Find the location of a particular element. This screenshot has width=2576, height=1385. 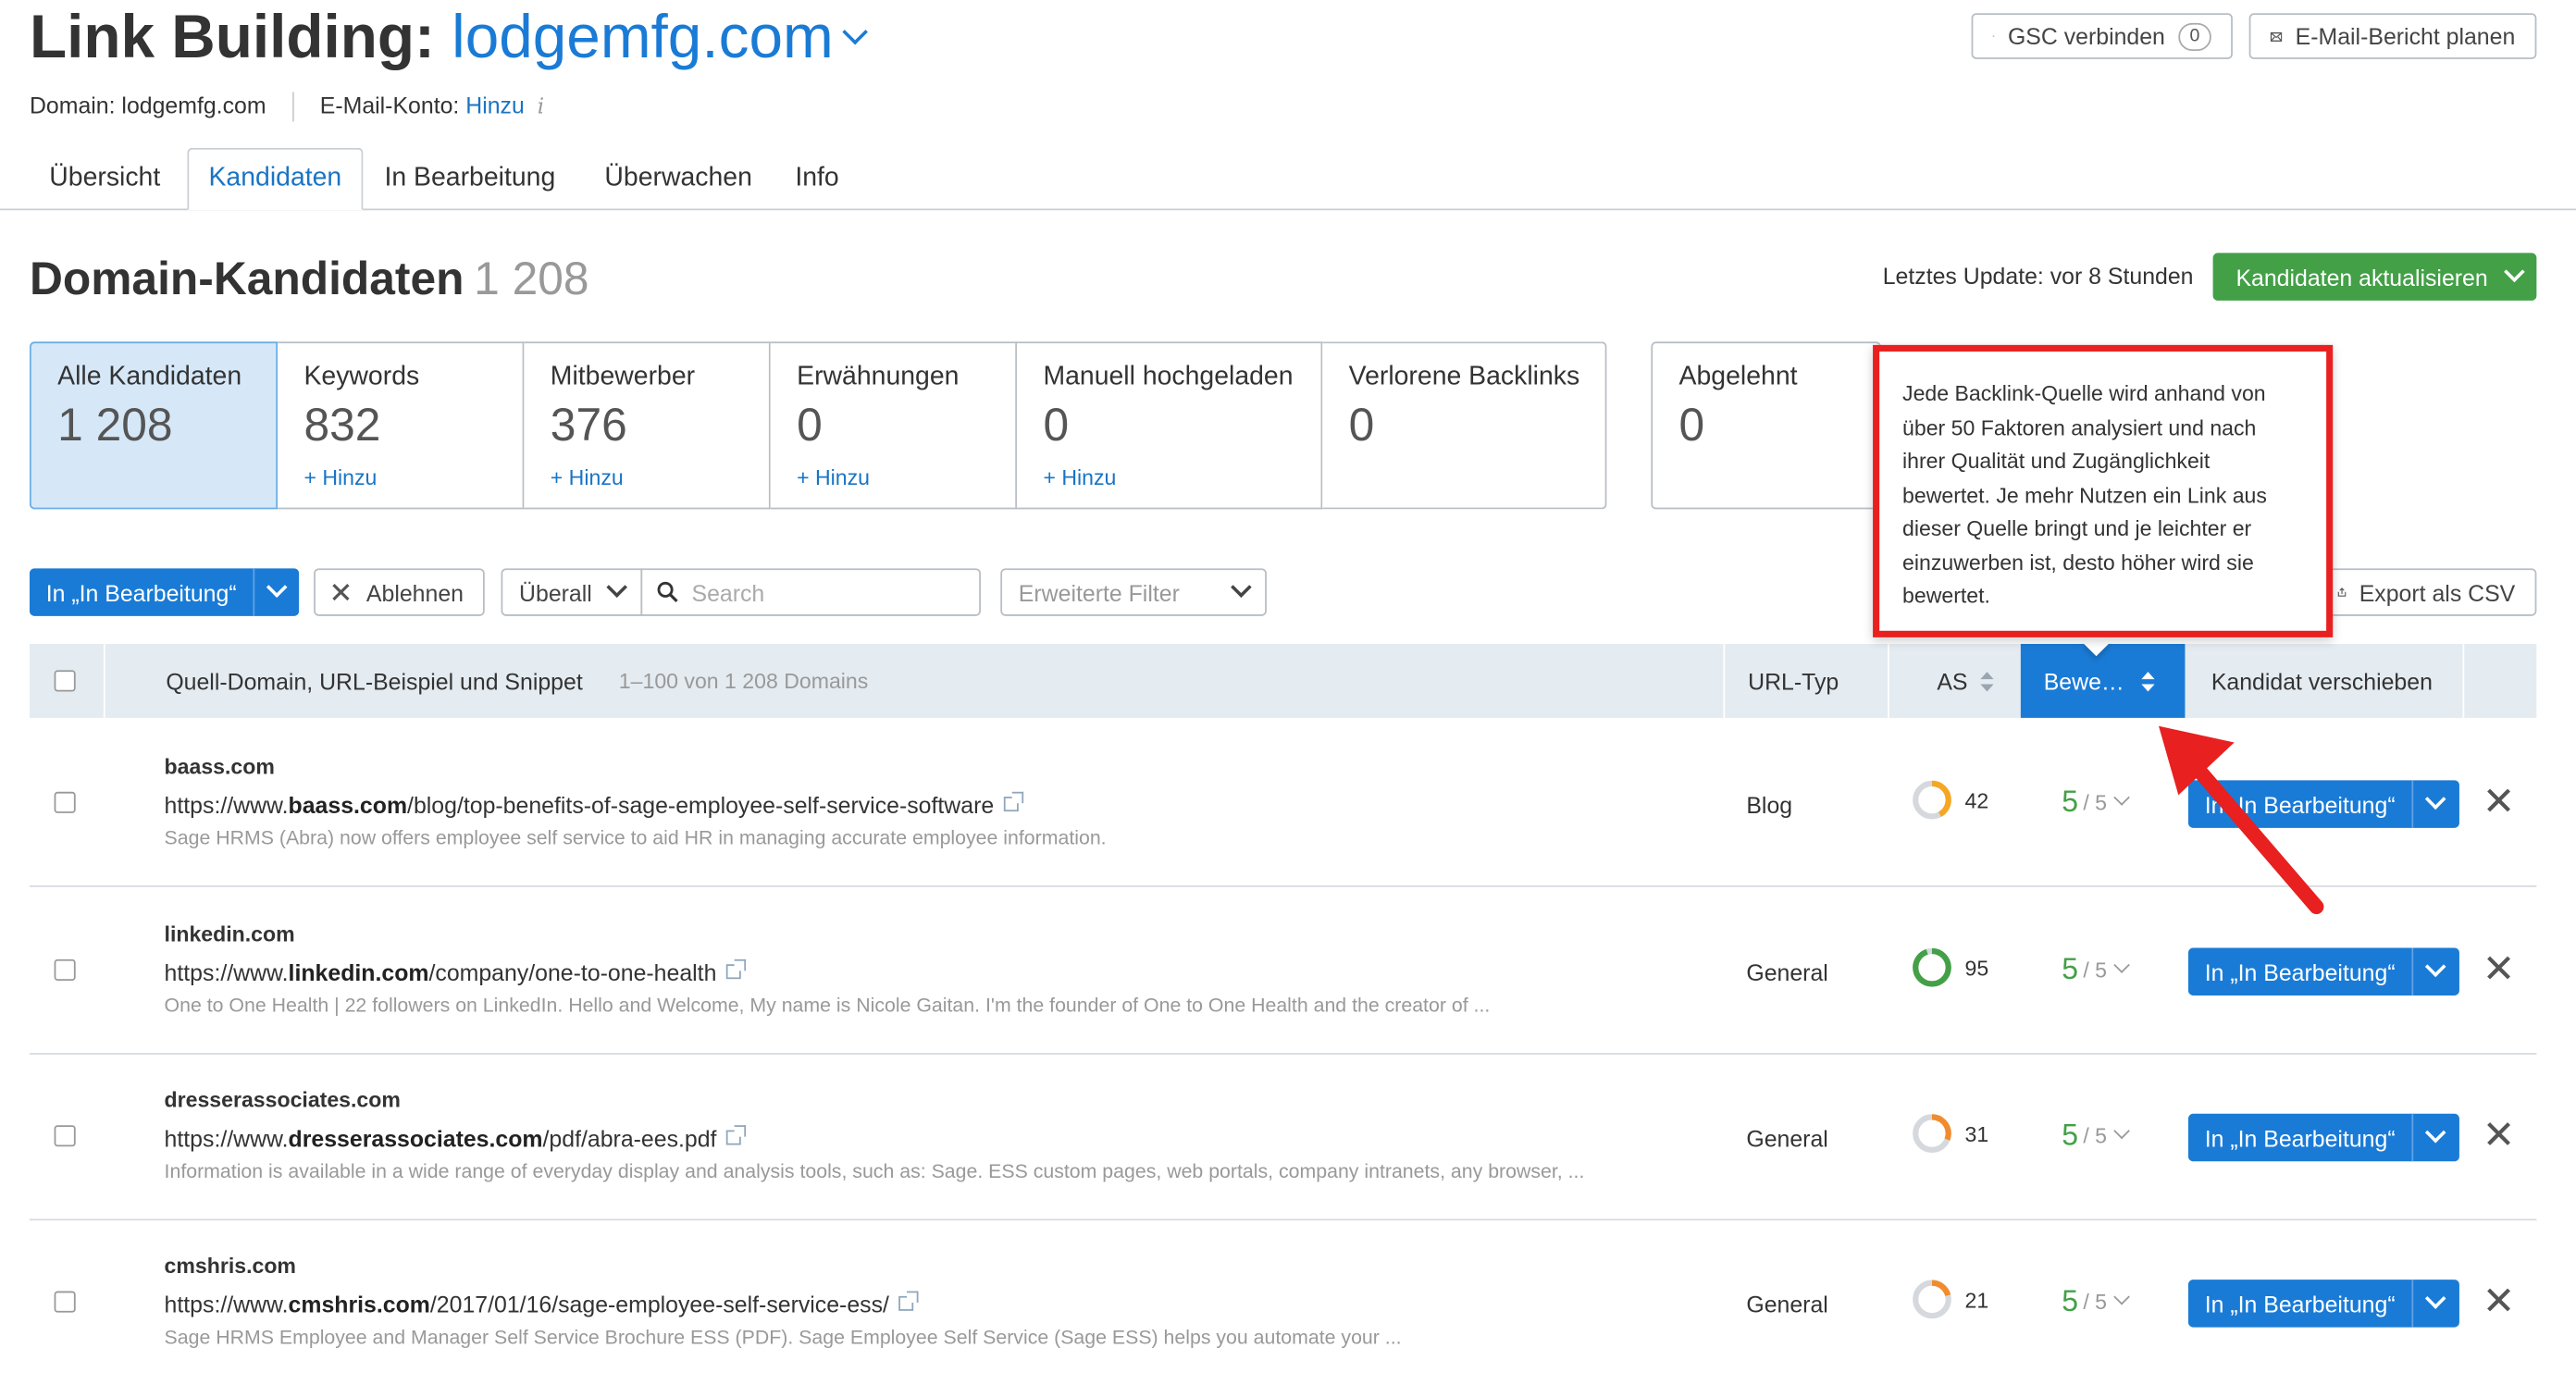

col-url-type: URL-Typ is located at coordinates (1794, 681).